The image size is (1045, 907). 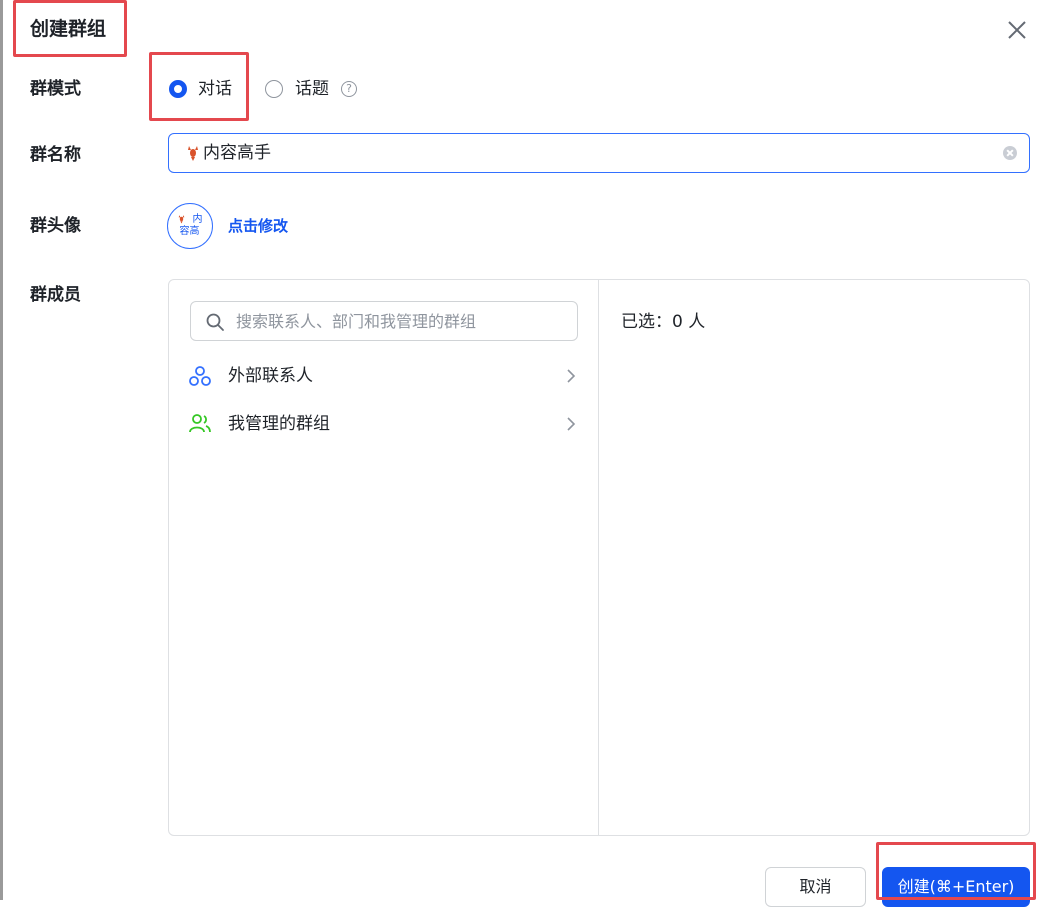 I want to click on group-name-value: 内容高手, so click(x=237, y=153).